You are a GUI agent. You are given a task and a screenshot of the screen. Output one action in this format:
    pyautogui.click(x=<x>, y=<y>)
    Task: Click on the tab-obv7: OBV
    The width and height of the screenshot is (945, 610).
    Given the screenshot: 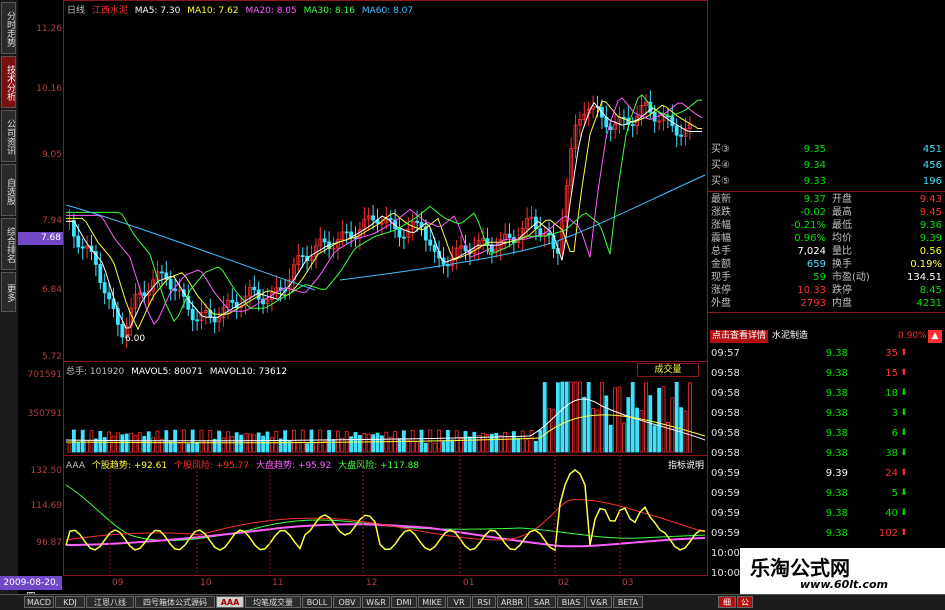 What is the action you would take?
    pyautogui.click(x=347, y=602)
    